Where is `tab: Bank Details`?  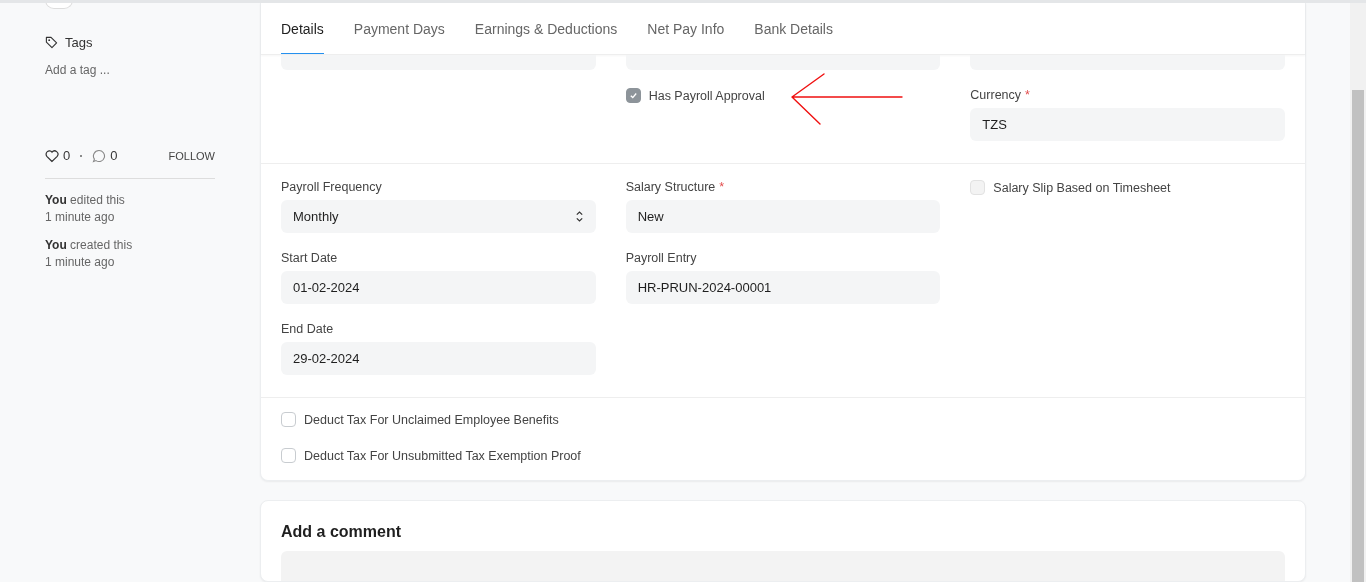
tab: Bank Details is located at coordinates (793, 28).